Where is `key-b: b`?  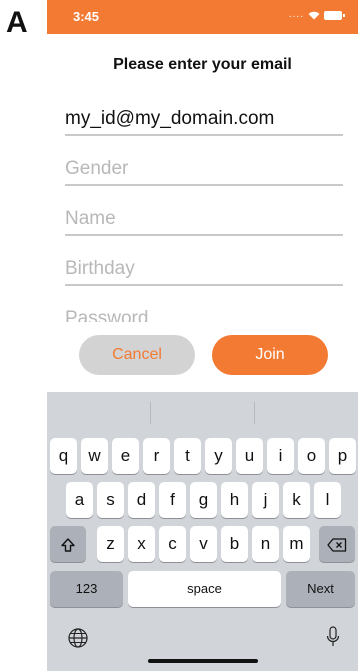
key-b: b is located at coordinates (234, 544).